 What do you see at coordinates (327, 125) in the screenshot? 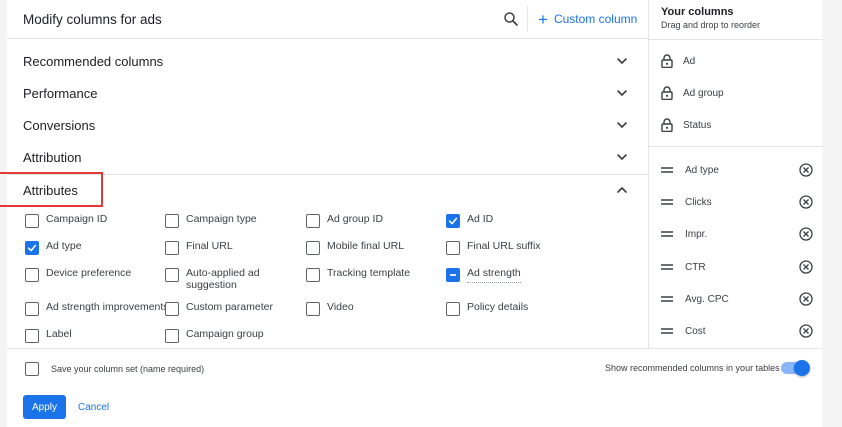
I see `section-conversions: Conversions` at bounding box center [327, 125].